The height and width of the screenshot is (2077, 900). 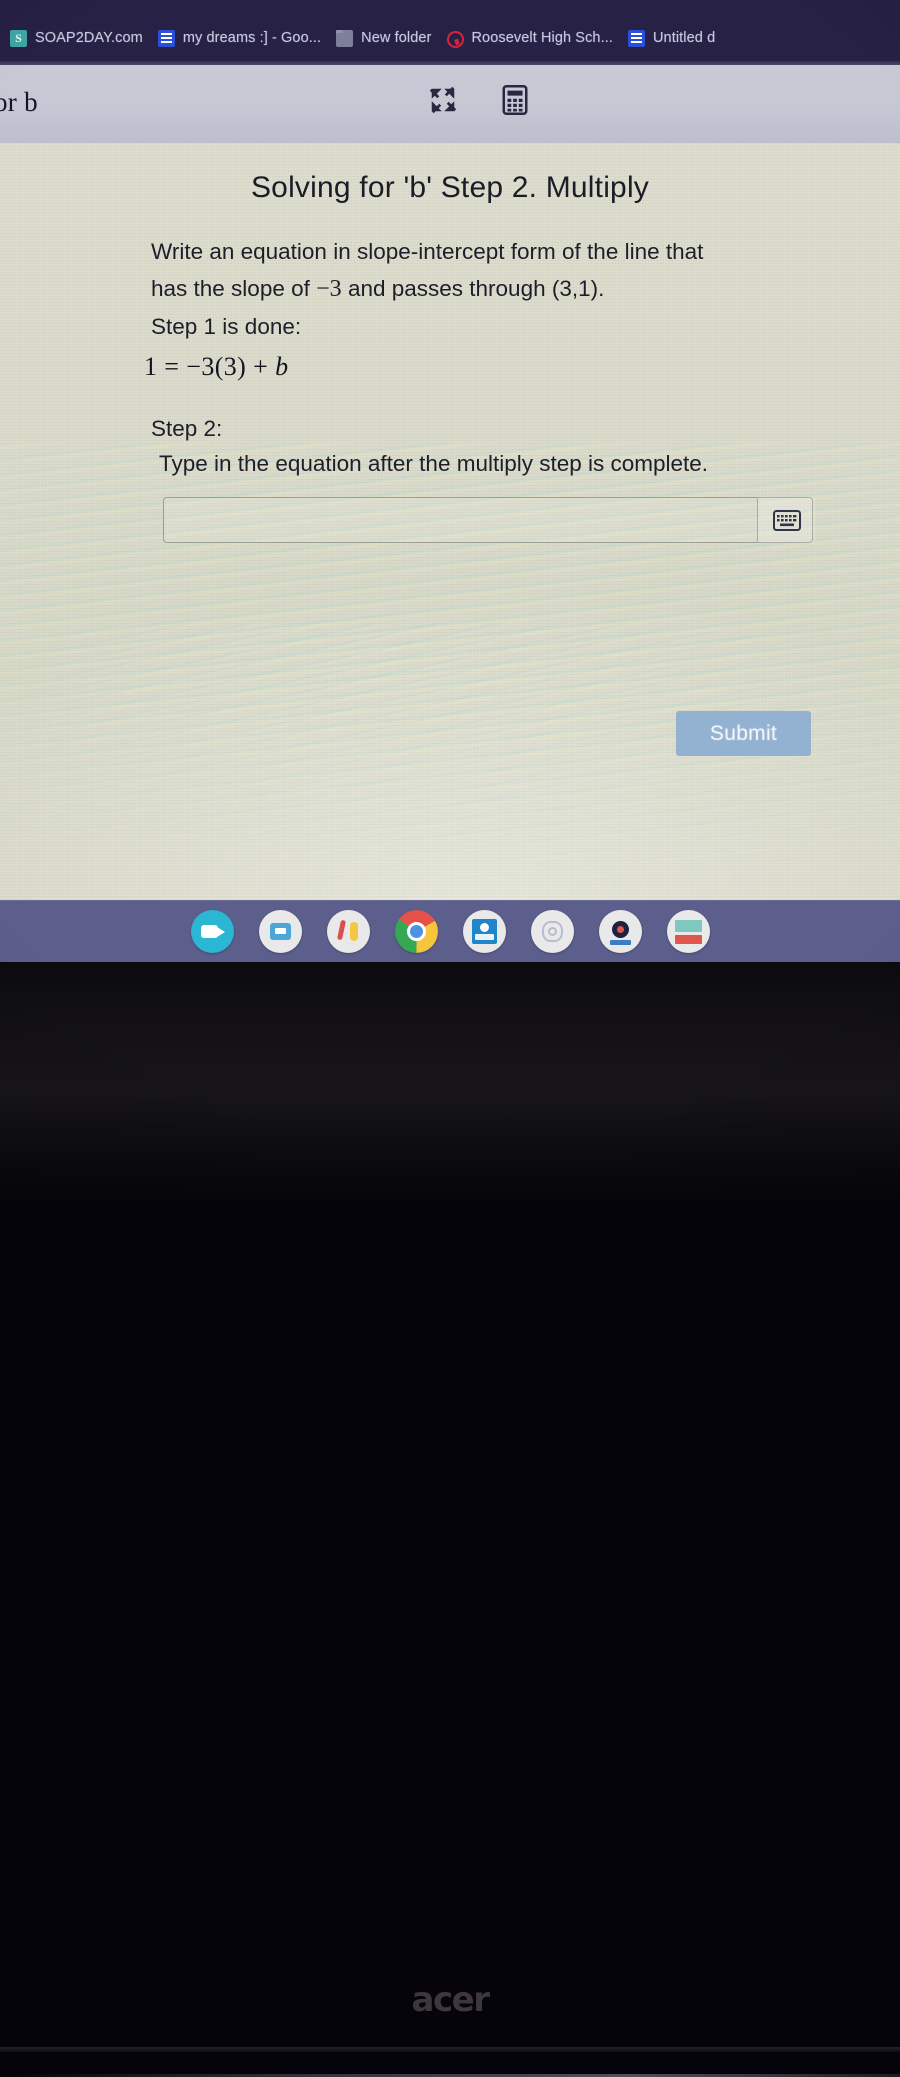 What do you see at coordinates (482, 102) in the screenshot?
I see `toolbar-actions` at bounding box center [482, 102].